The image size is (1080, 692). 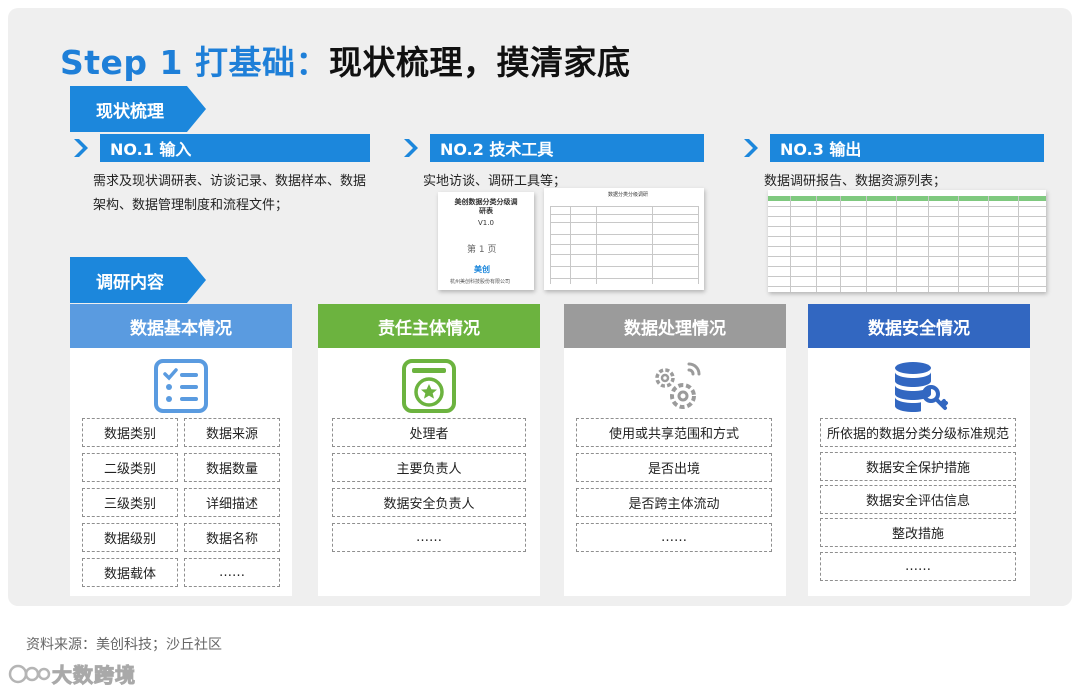 I want to click on step-3-header: NO.3 输出, so click(x=892, y=148).